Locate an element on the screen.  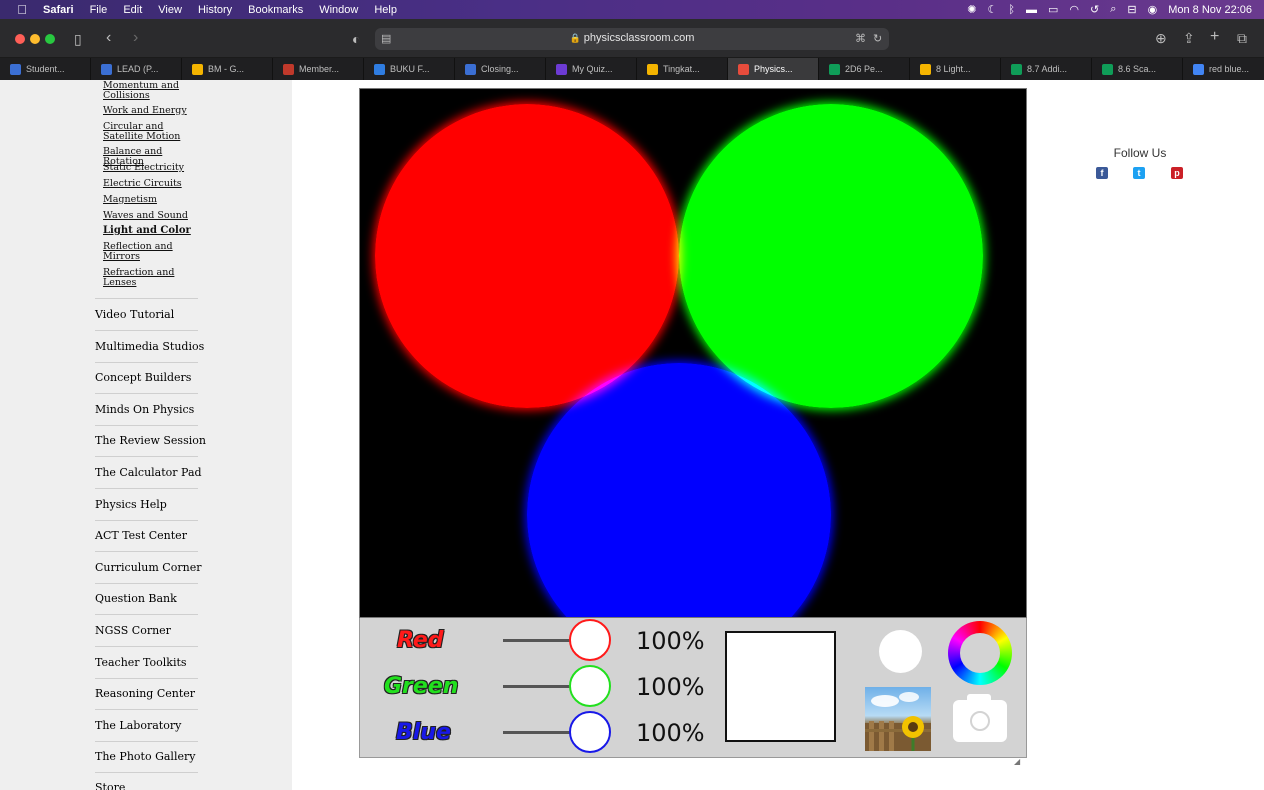
camera-icon is located at coordinates (980, 718).